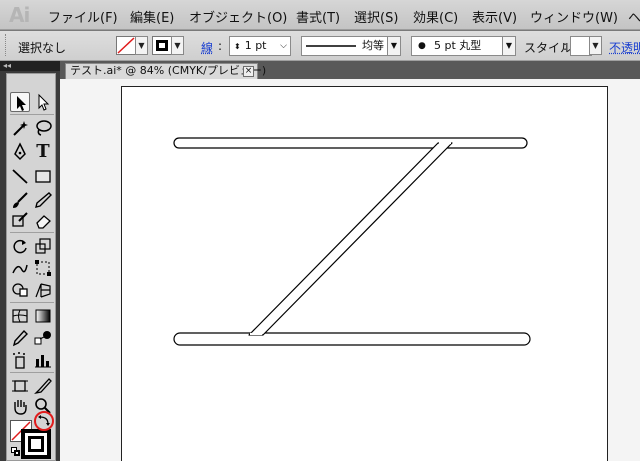 Image resolution: width=640 pixels, height=461 pixels. I want to click on tools-panel: ◂◂ T, so click(30, 261).